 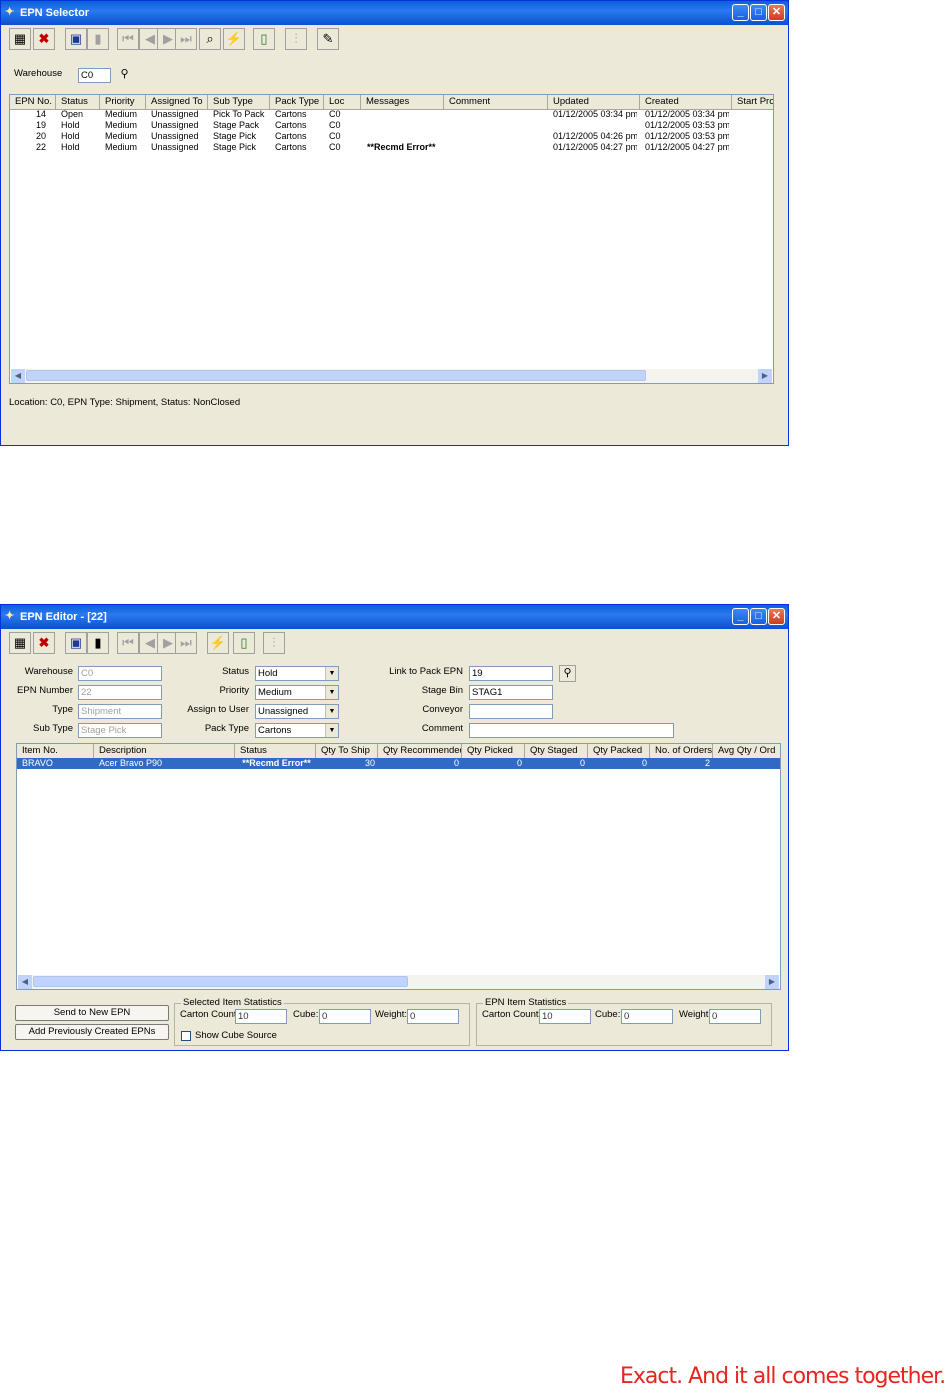 What do you see at coordinates (345, 1016) in the screenshot?
I see `selected-cube-field: 0` at bounding box center [345, 1016].